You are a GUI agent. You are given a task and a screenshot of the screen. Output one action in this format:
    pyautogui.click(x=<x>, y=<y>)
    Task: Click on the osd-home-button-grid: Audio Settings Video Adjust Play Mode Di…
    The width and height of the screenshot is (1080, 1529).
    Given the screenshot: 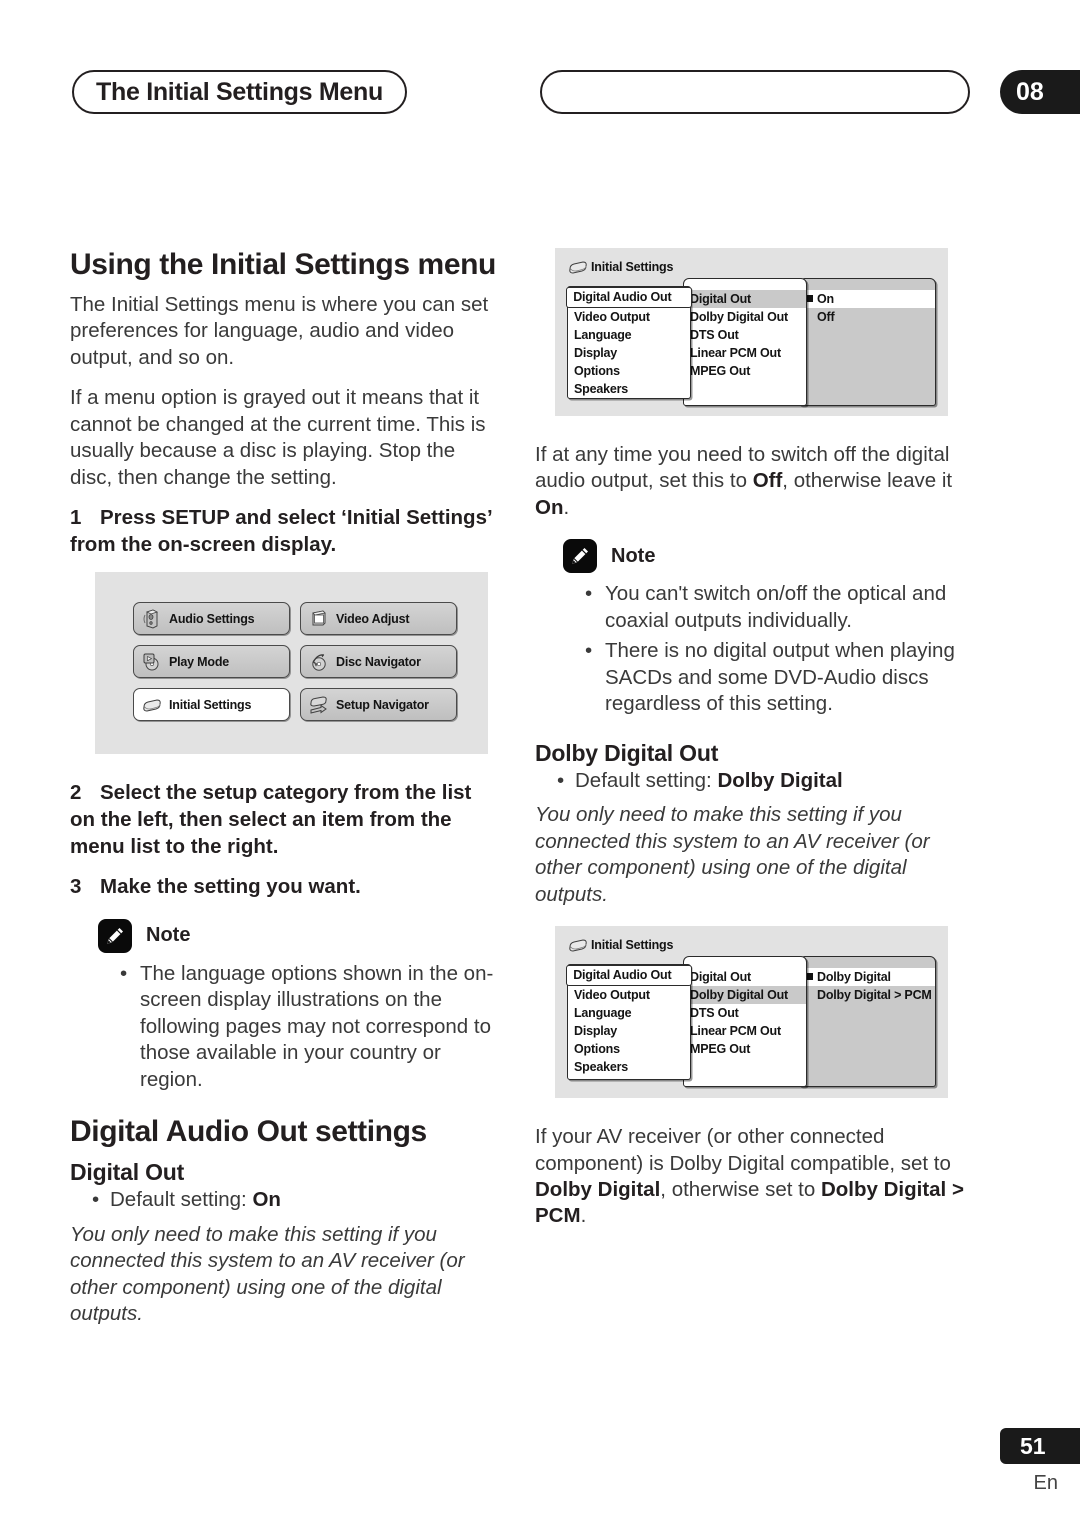 What is the action you would take?
    pyautogui.click(x=295, y=662)
    